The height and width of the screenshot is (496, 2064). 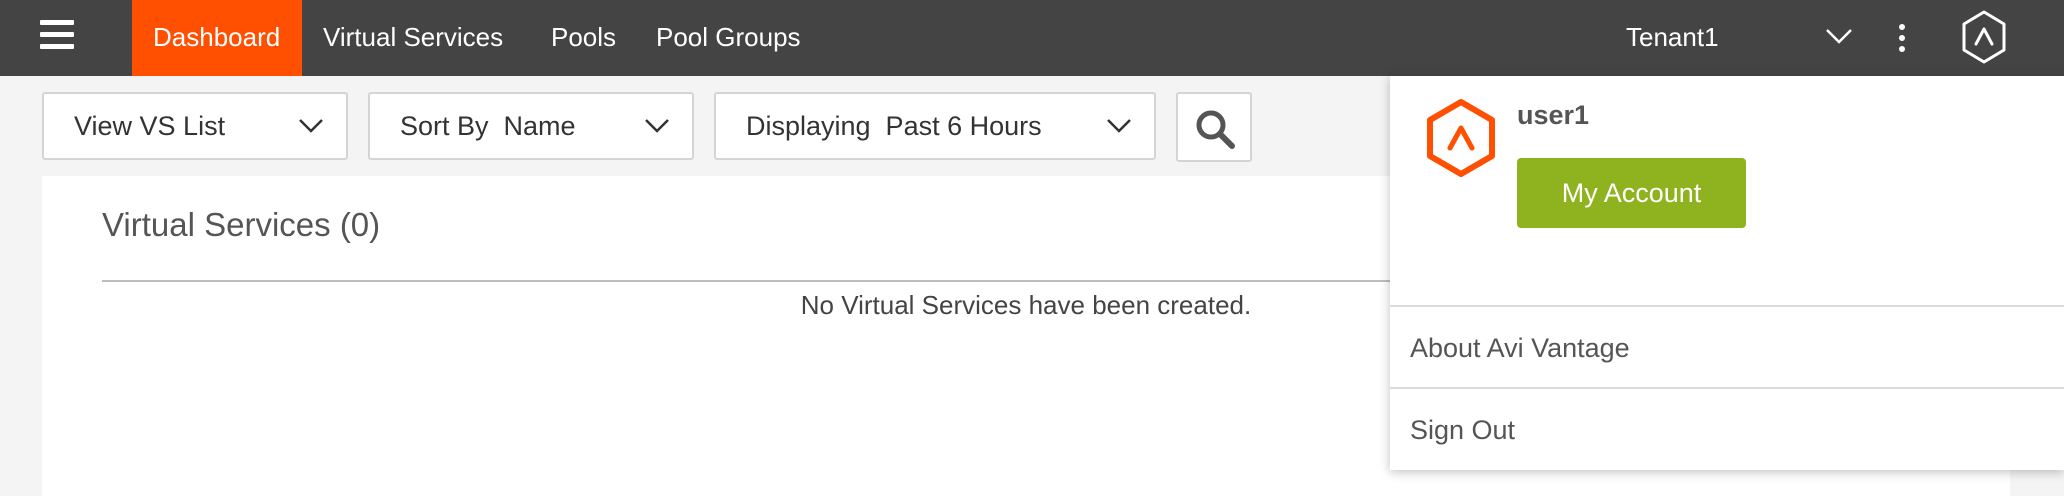 I want to click on sort-by-select: Sort By Name, so click(x=531, y=126).